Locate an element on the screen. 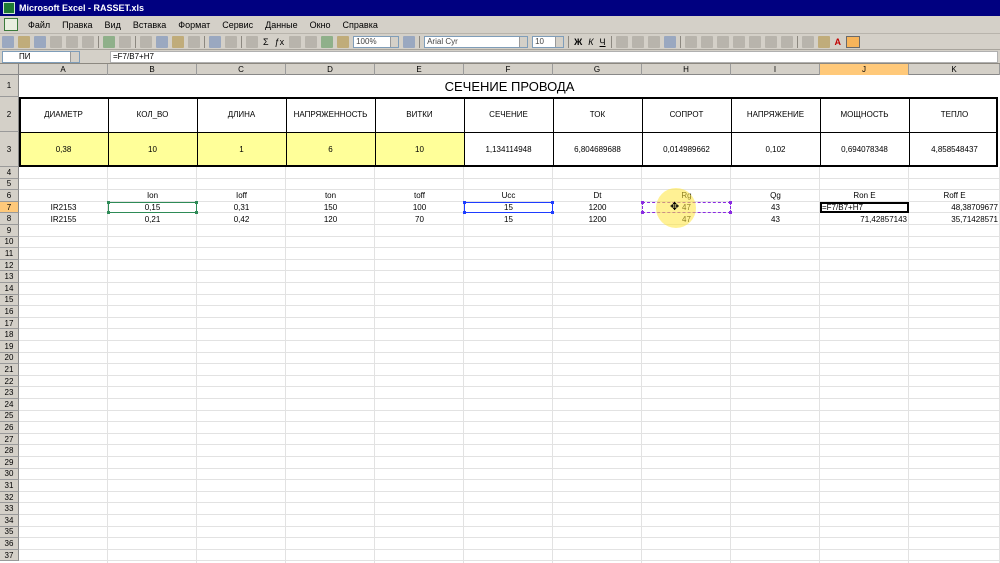  row-header-14: 14 is located at coordinates (9, 289).